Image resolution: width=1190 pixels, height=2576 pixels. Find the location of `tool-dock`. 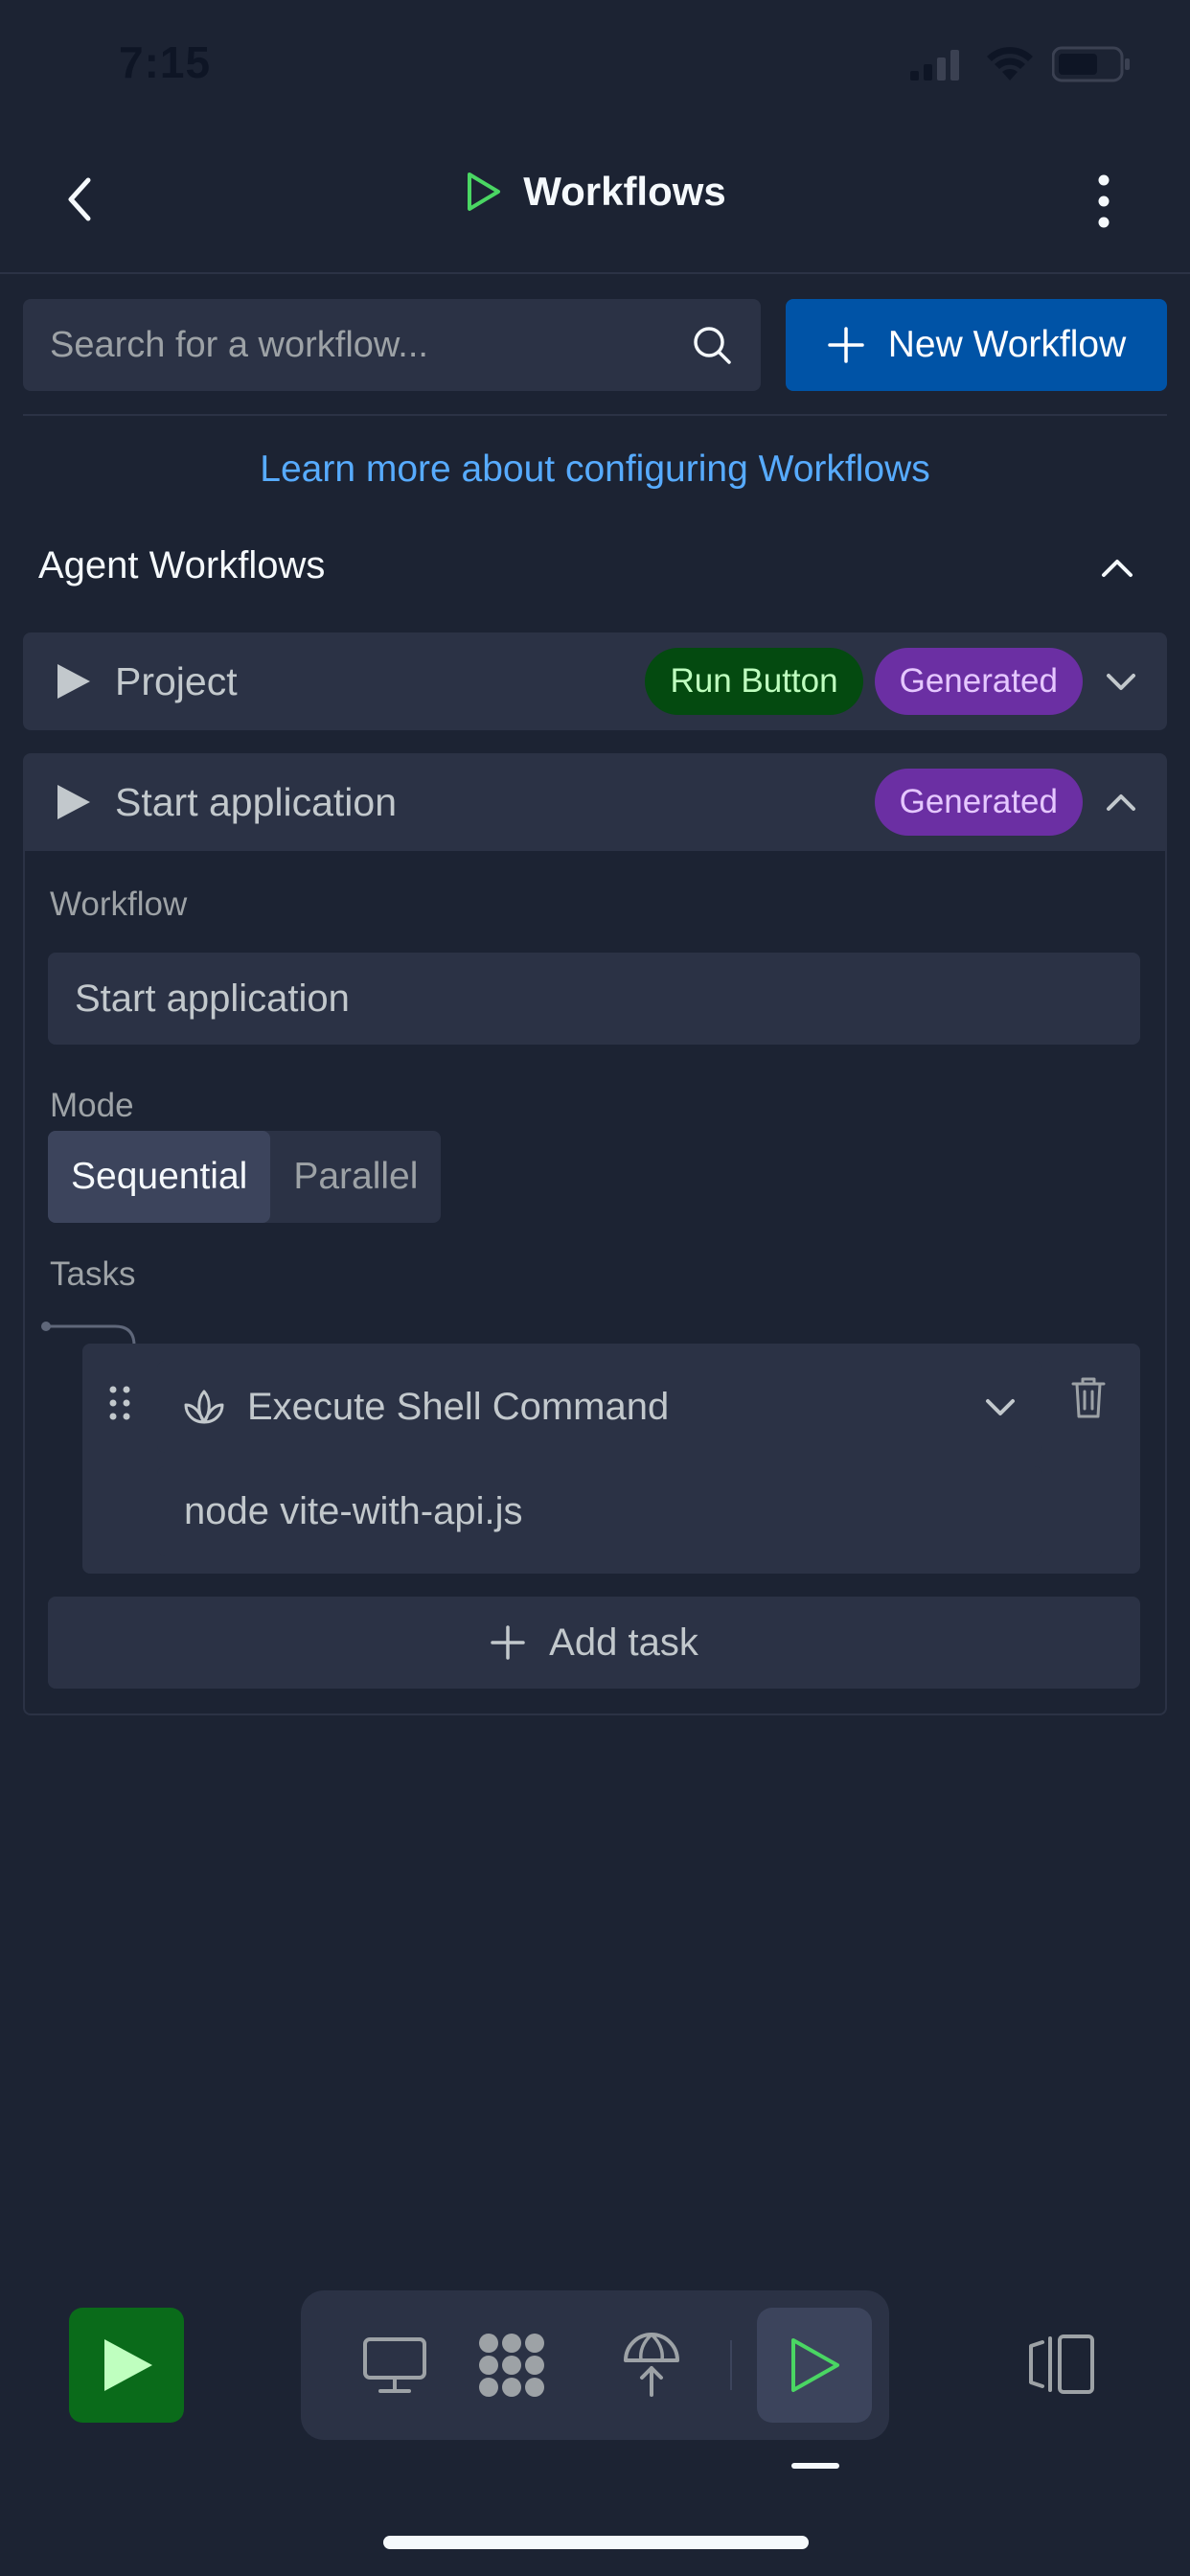

tool-dock is located at coordinates (595, 2365).